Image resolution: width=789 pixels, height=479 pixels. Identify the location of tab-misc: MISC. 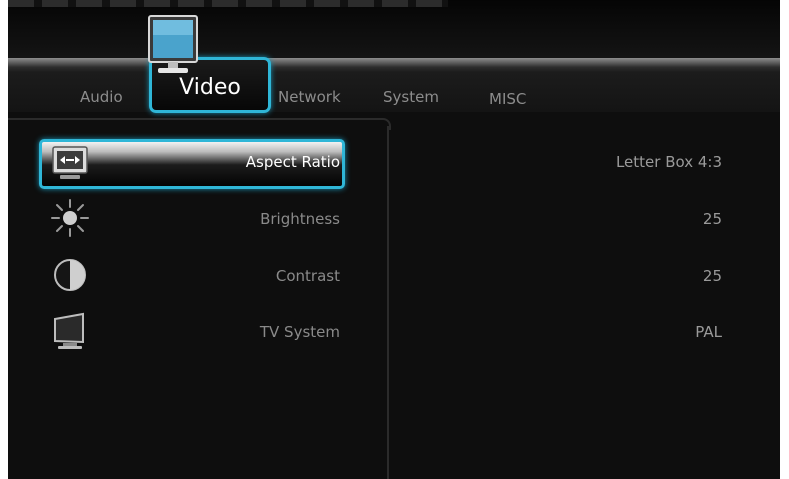
(507, 99).